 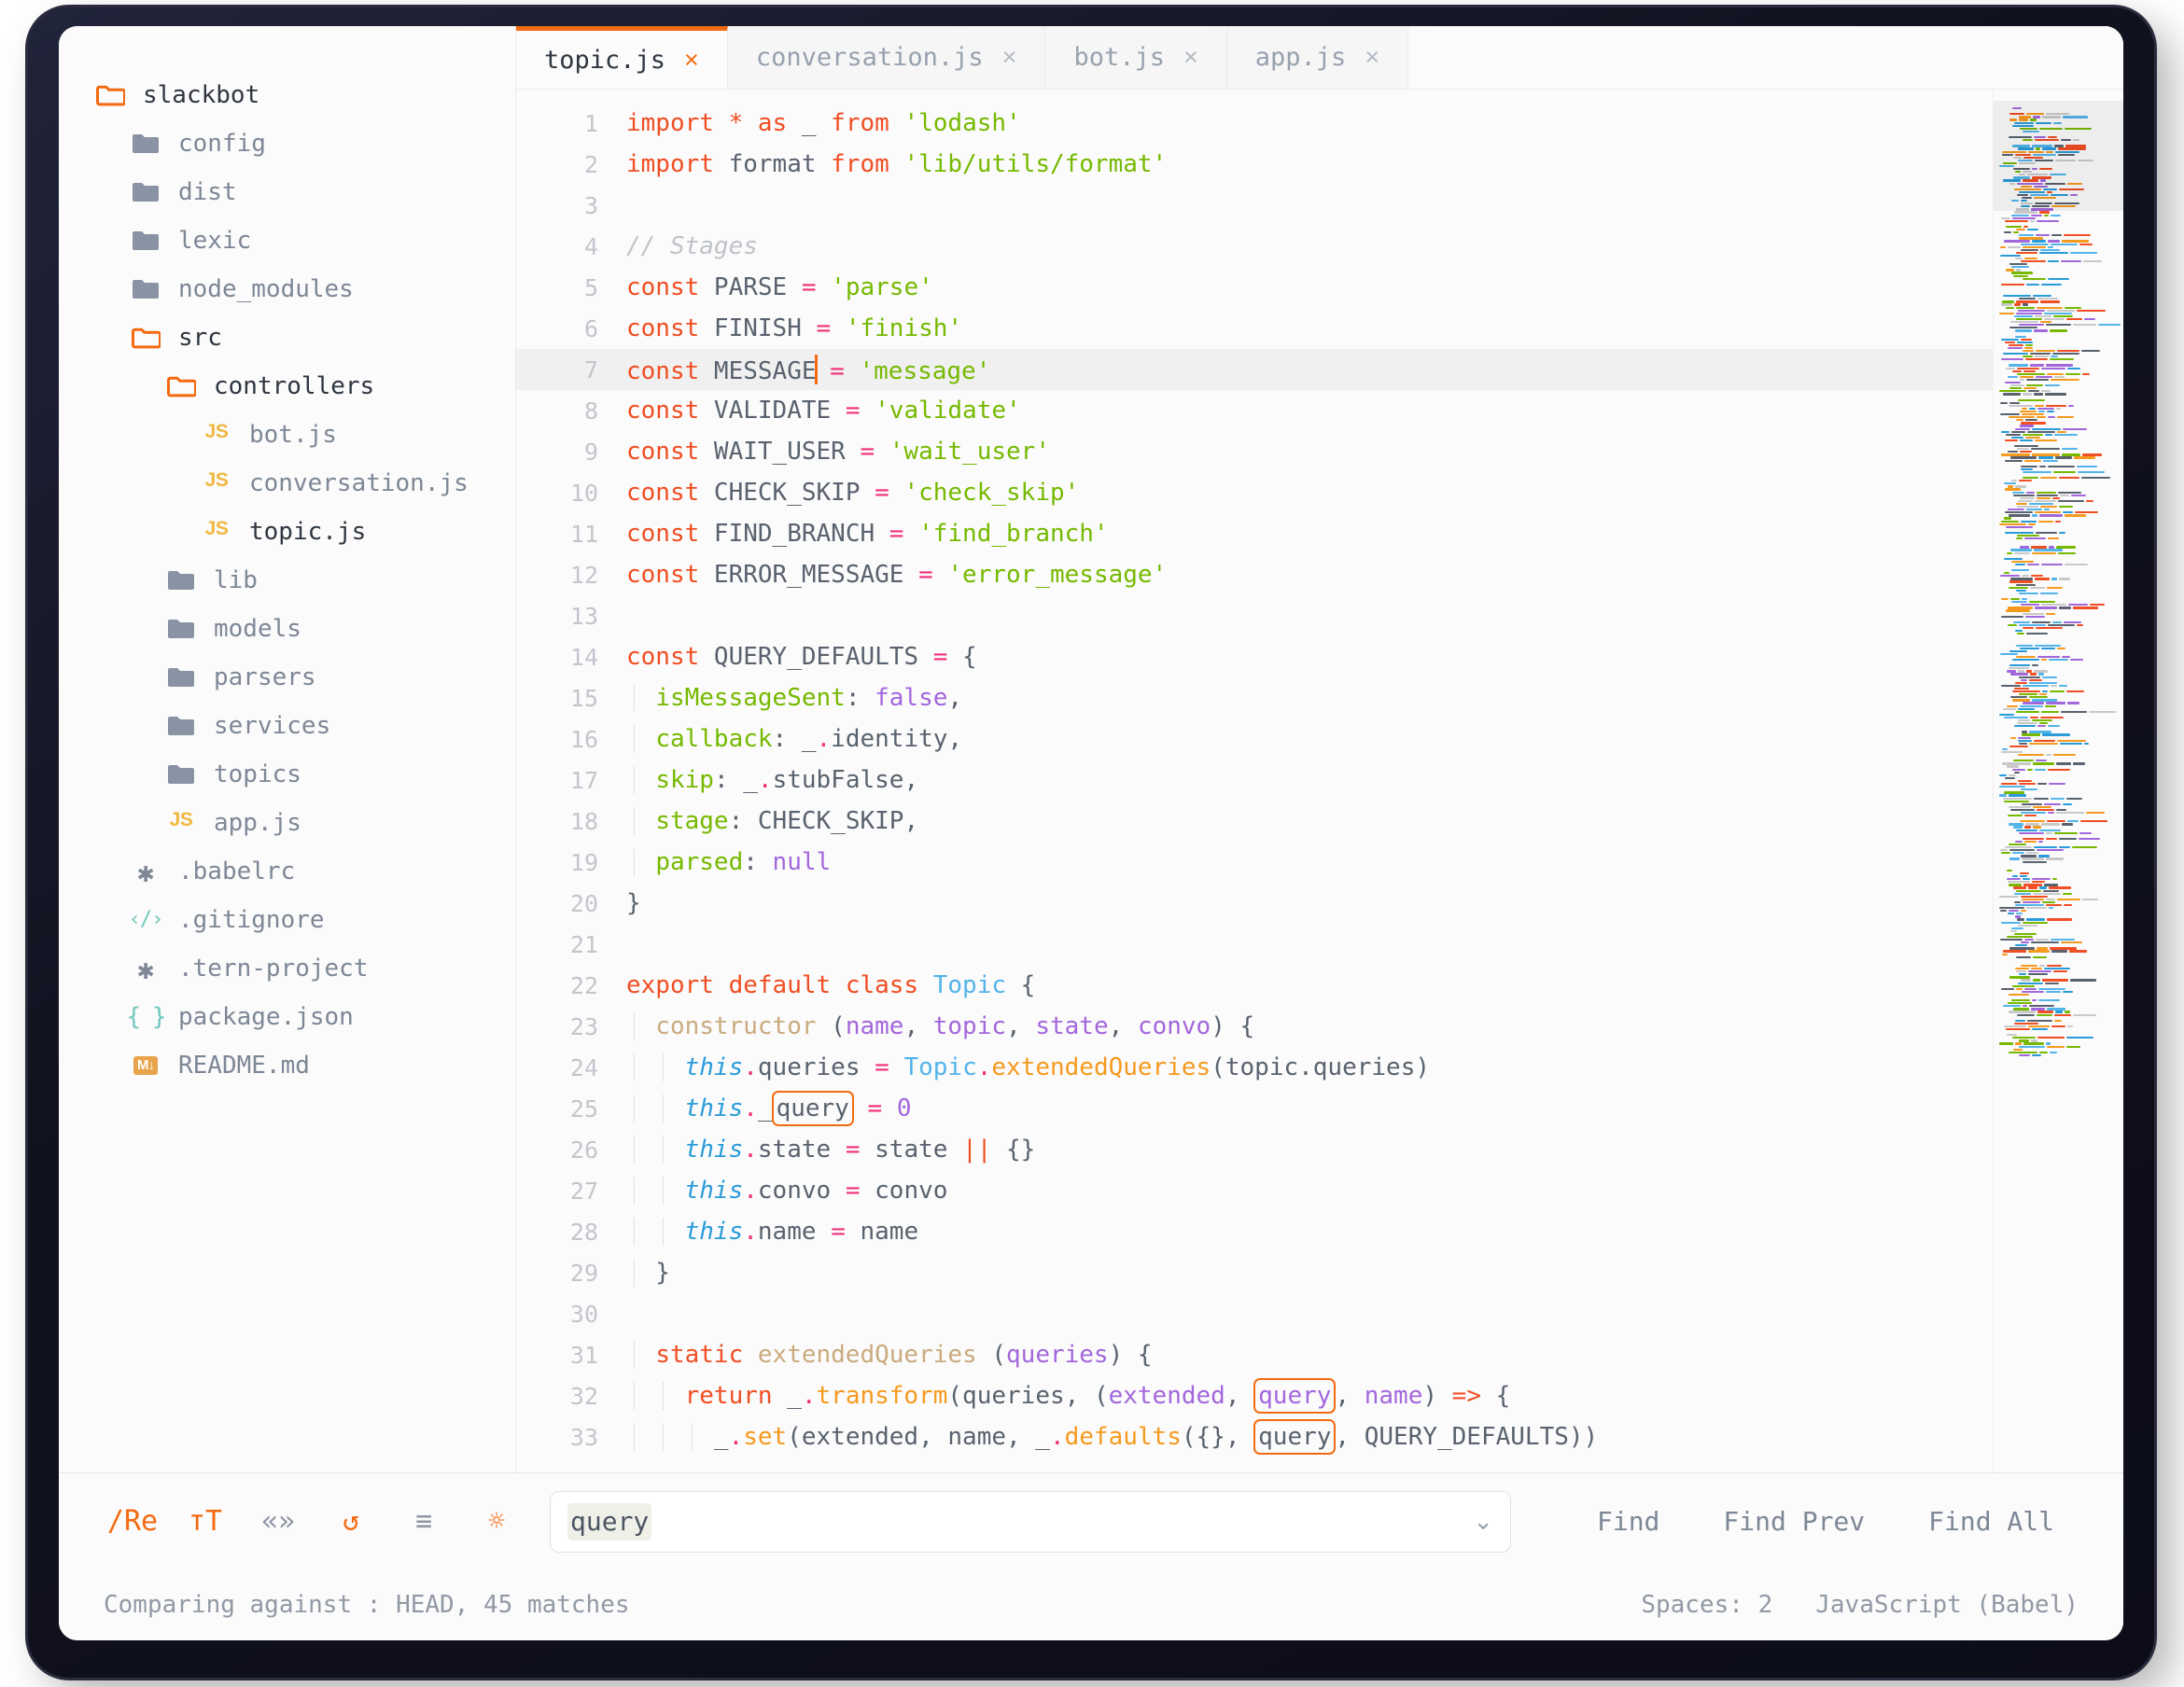 What do you see at coordinates (1483, 1521) in the screenshot?
I see `chevron-down-icon: ⌄` at bounding box center [1483, 1521].